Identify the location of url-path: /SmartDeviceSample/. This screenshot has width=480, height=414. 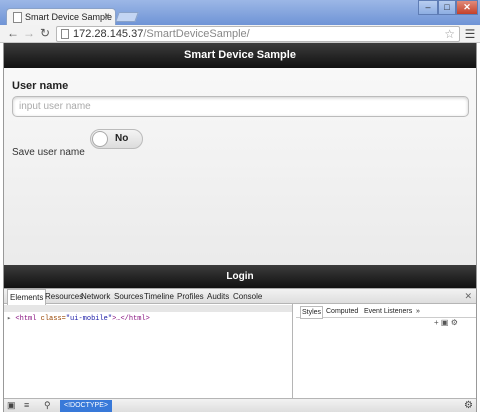
(196, 34).